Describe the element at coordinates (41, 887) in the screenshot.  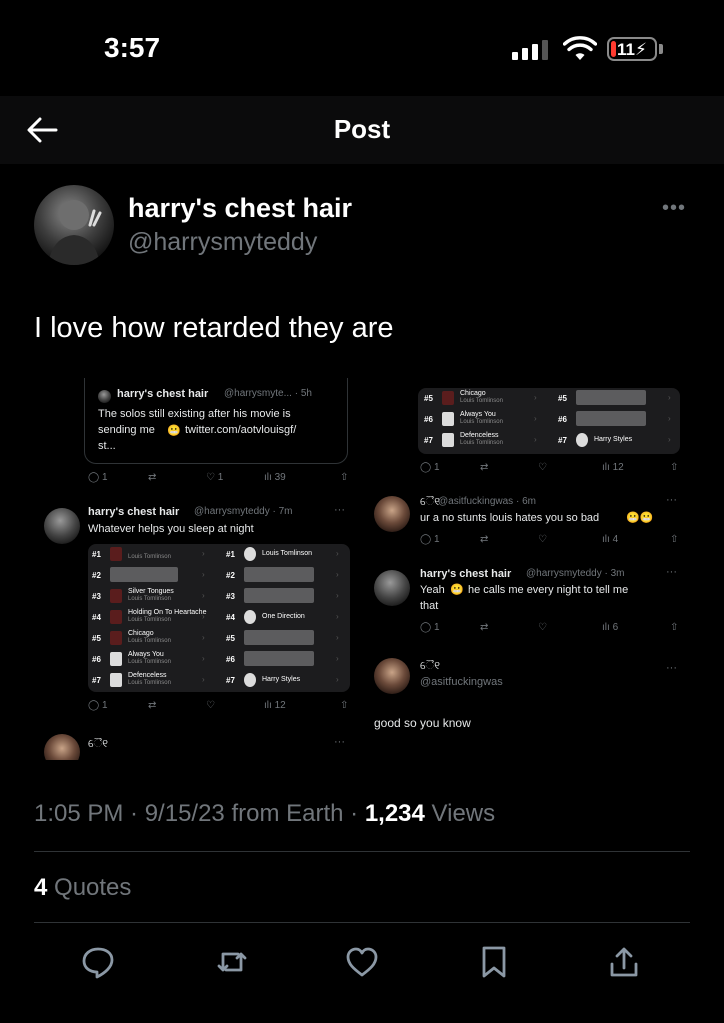
I see `quotes-count: 4` at that location.